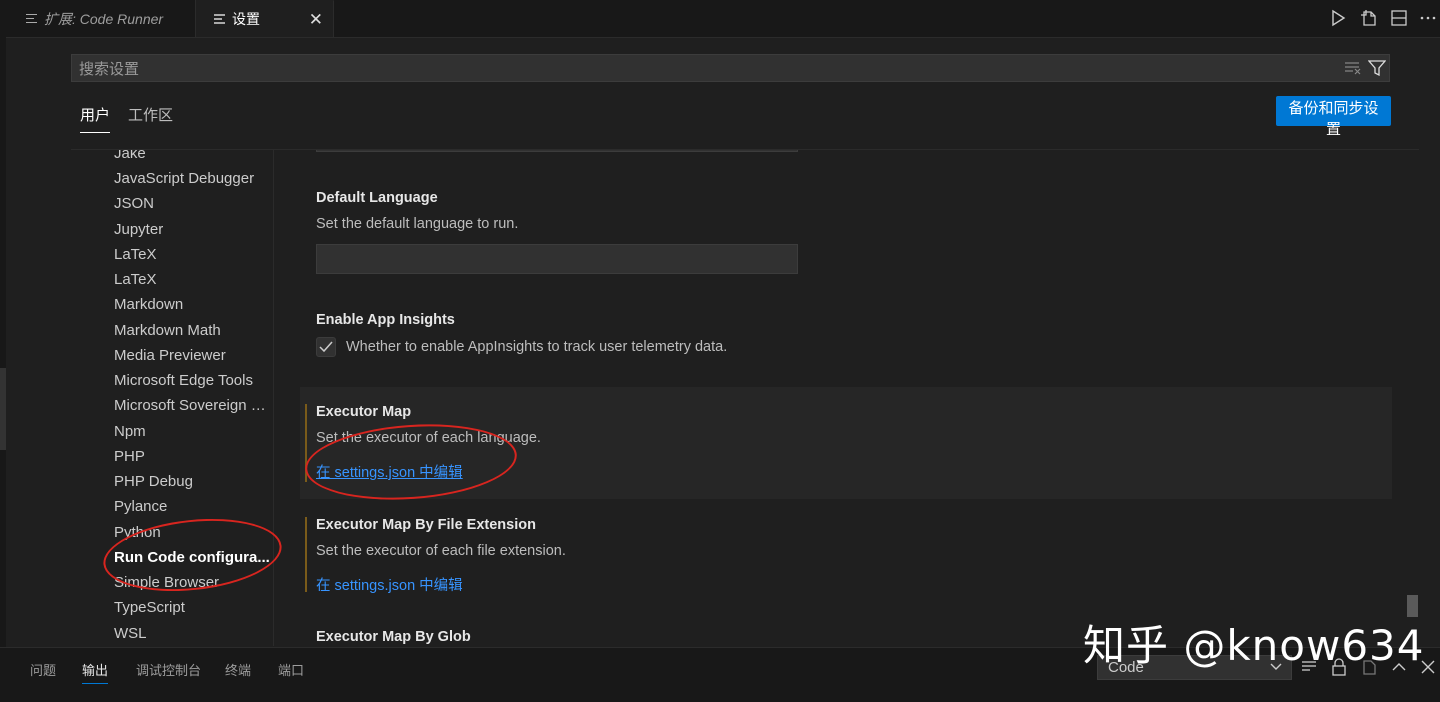  What do you see at coordinates (393, 637) in the screenshot?
I see `setting-title-executor-map-by-glob: Executor Map By Glob` at bounding box center [393, 637].